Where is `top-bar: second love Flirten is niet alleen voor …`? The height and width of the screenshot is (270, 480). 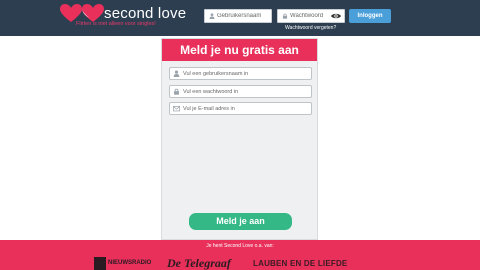 top-bar: second love Flirten is niet alleen voor … is located at coordinates (240, 18).